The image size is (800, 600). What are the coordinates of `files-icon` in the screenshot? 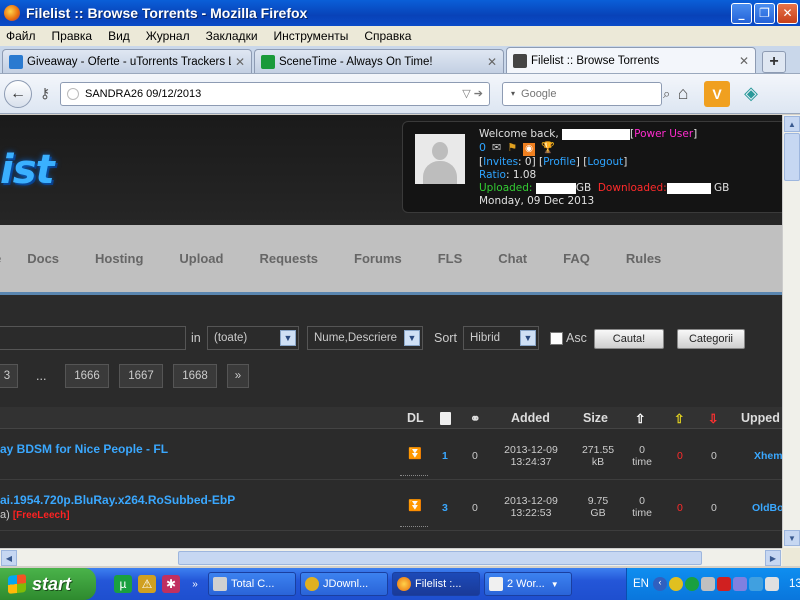 It's located at (445, 418).